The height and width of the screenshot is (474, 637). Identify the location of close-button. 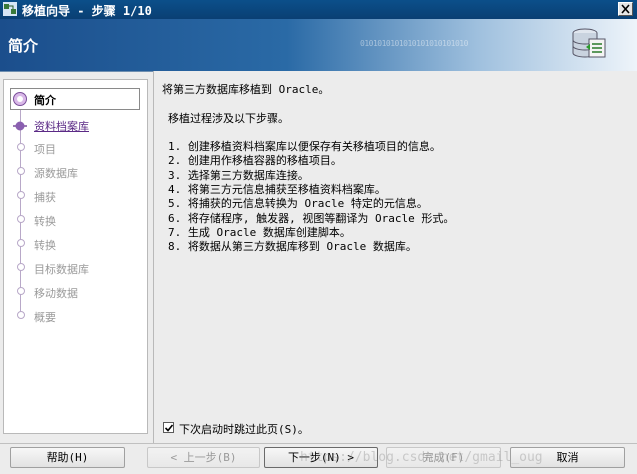
(625, 9).